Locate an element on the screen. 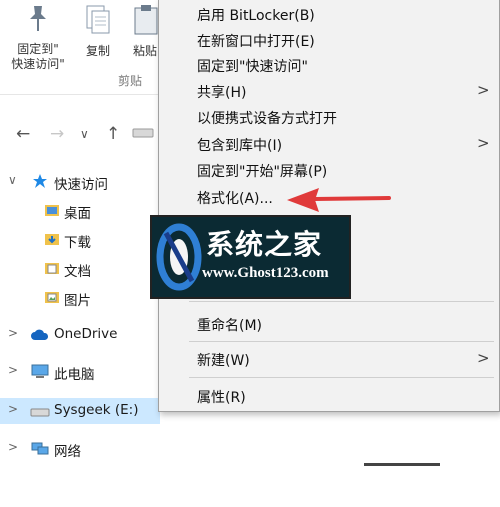  documents-folder-icon is located at coordinates (52, 270).